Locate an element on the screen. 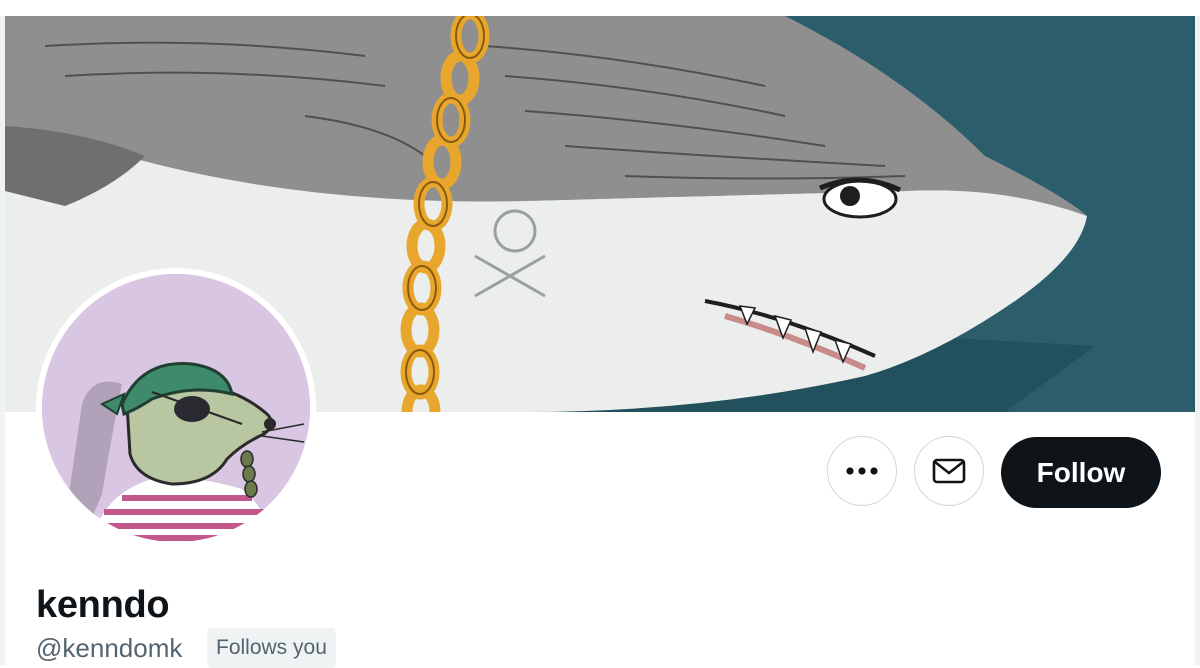  top-header-strip is located at coordinates (600, 8).